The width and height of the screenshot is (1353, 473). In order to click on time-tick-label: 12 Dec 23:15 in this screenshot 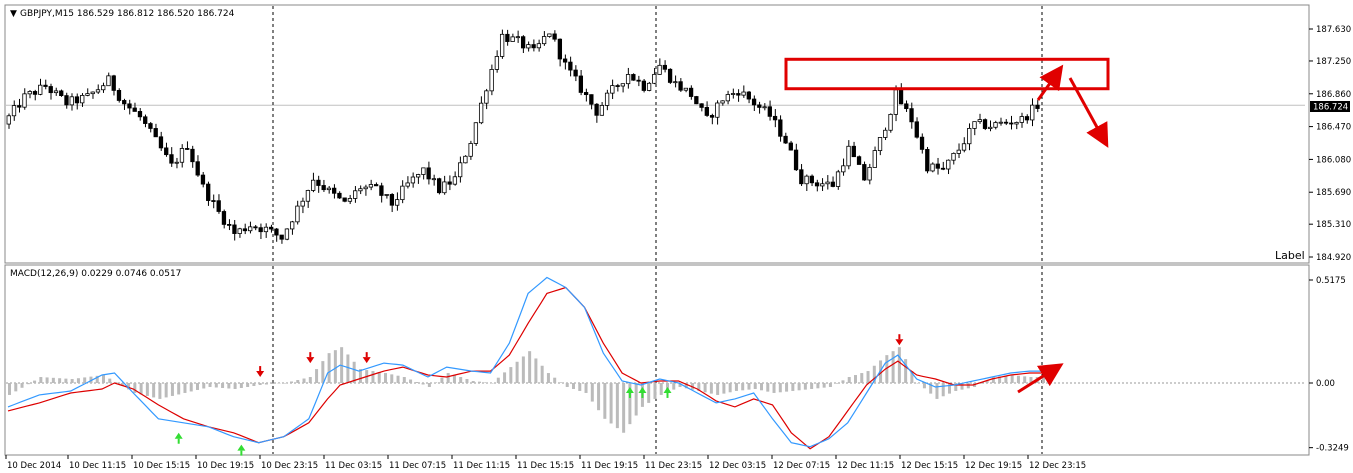, I will do `click(1057, 466)`.